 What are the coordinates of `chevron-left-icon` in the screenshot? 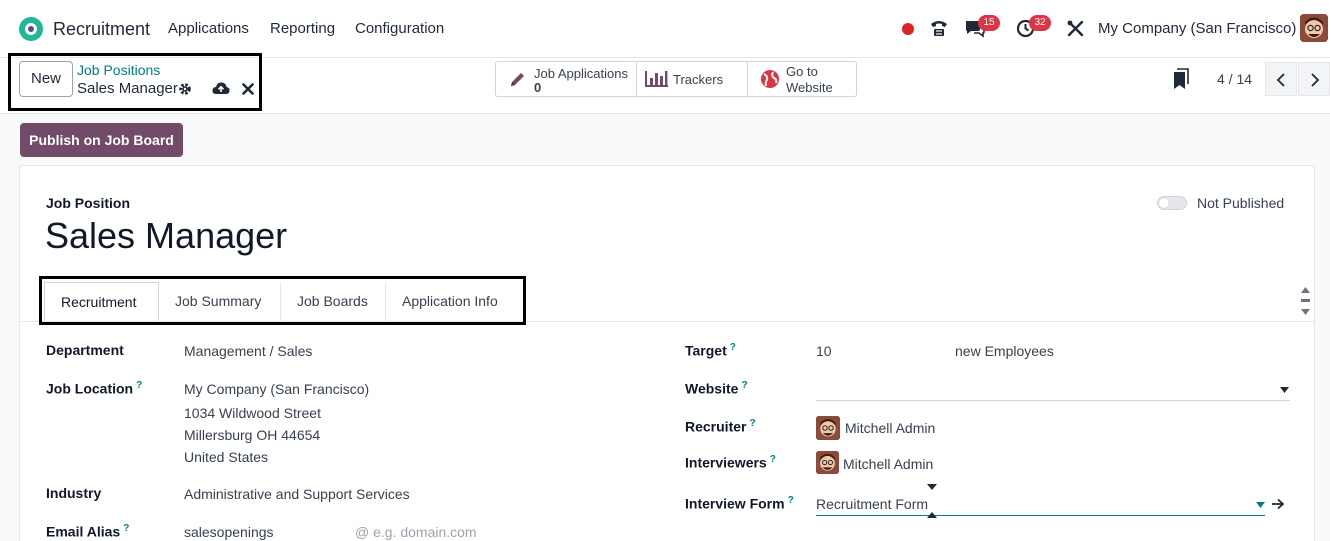 It's located at (1280, 80).